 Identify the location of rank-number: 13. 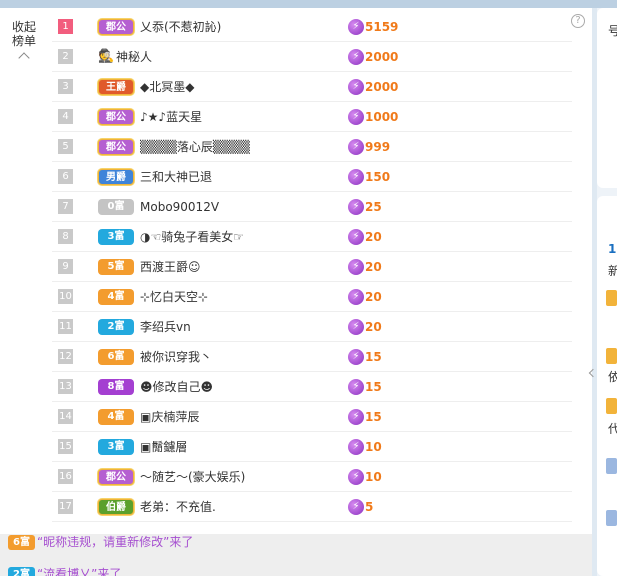
(65, 386).